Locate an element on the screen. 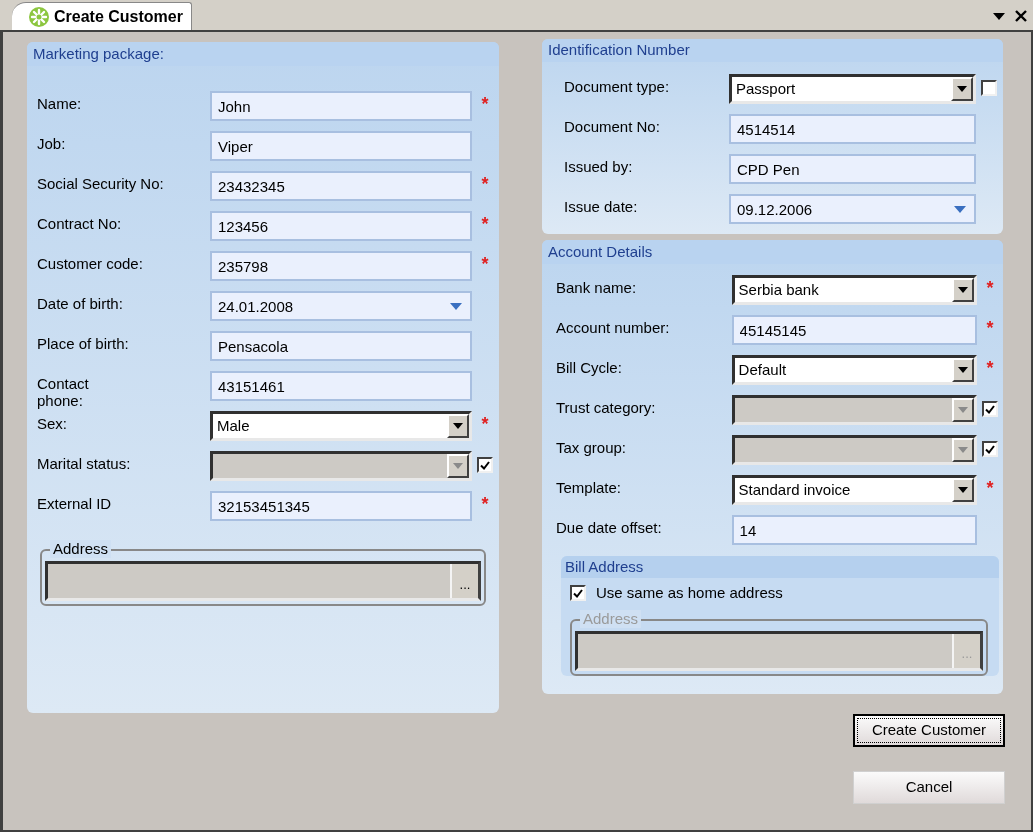 This screenshot has width=1033, height=832. text-field: Viper is located at coordinates (341, 146).